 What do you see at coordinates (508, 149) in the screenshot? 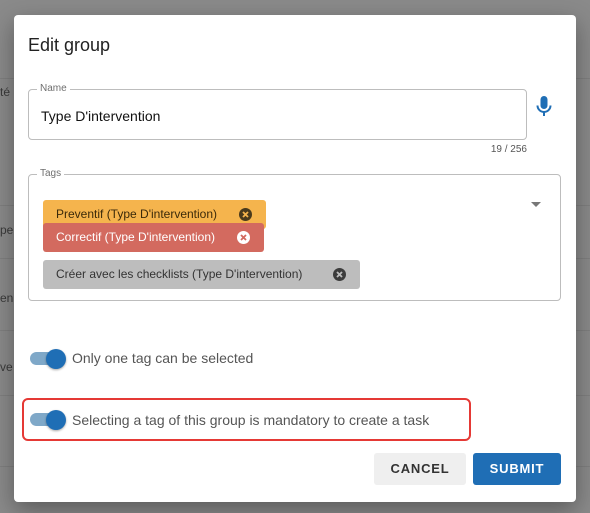
I see `character-counter: 19 / 256` at bounding box center [508, 149].